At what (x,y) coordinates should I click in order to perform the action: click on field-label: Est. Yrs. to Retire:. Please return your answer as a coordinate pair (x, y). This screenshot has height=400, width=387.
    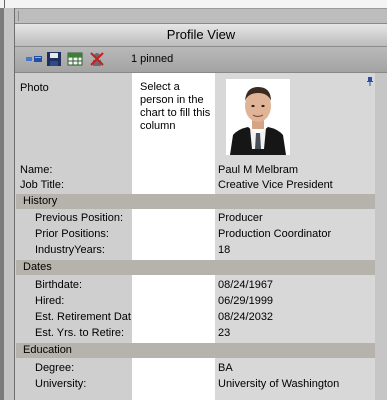
    Looking at the image, I should click on (80, 333).